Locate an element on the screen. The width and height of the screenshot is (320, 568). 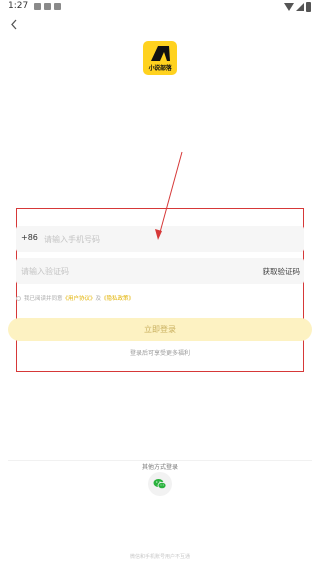
signal-icon is located at coordinates (300, 7).